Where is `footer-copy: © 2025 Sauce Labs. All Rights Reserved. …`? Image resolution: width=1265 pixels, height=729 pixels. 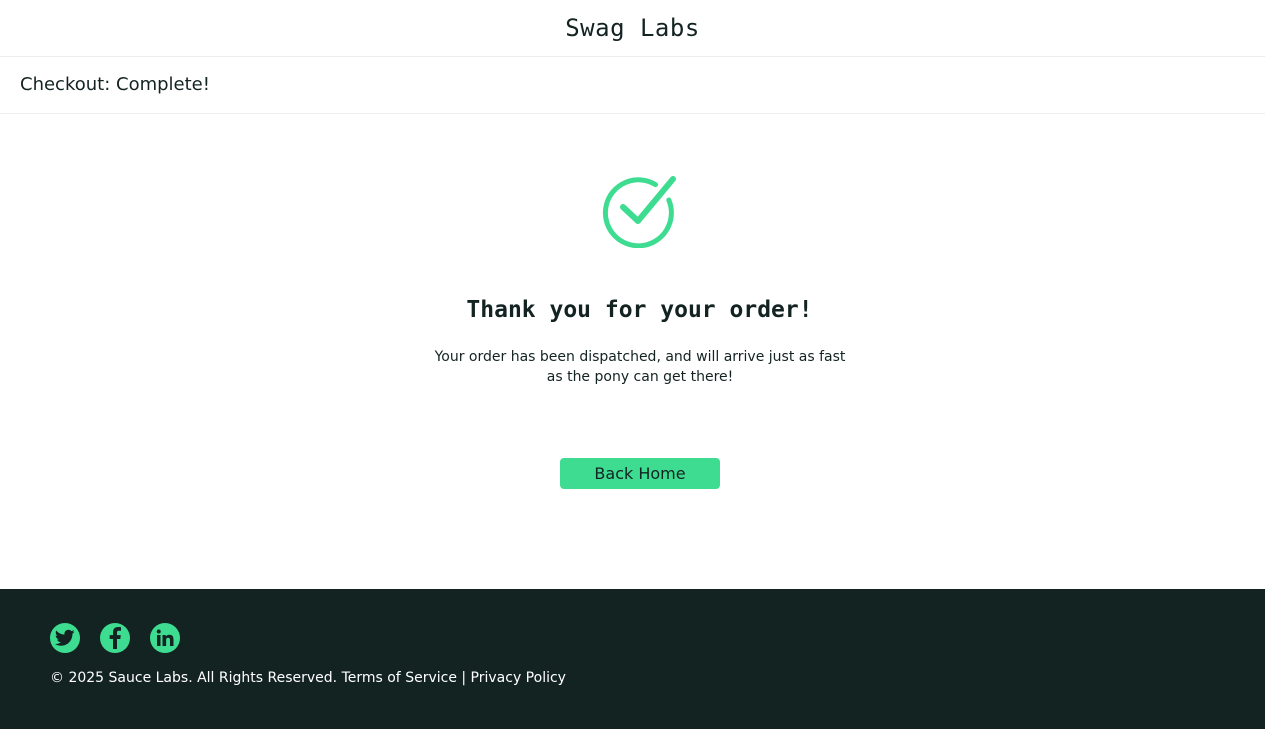 footer-copy: © 2025 Sauce Labs. All Rights Reserved. … is located at coordinates (308, 678).